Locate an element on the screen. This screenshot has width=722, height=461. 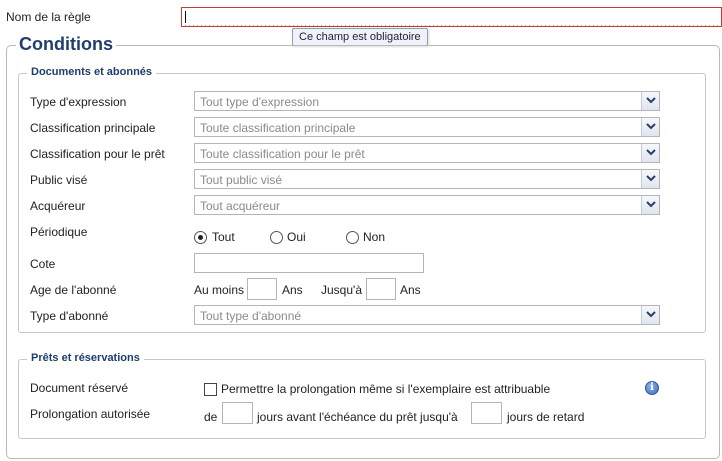
acquirer-select: Tout acquéreur is located at coordinates (427, 205).